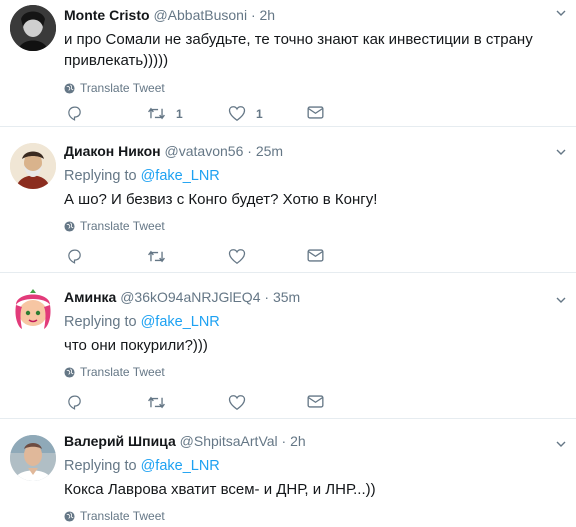 This screenshot has height=527, width=576. Describe the element at coordinates (310, 15) in the screenshot. I see `tweet-header: Monte Cristo @AbbatBusoni · 2h` at that location.